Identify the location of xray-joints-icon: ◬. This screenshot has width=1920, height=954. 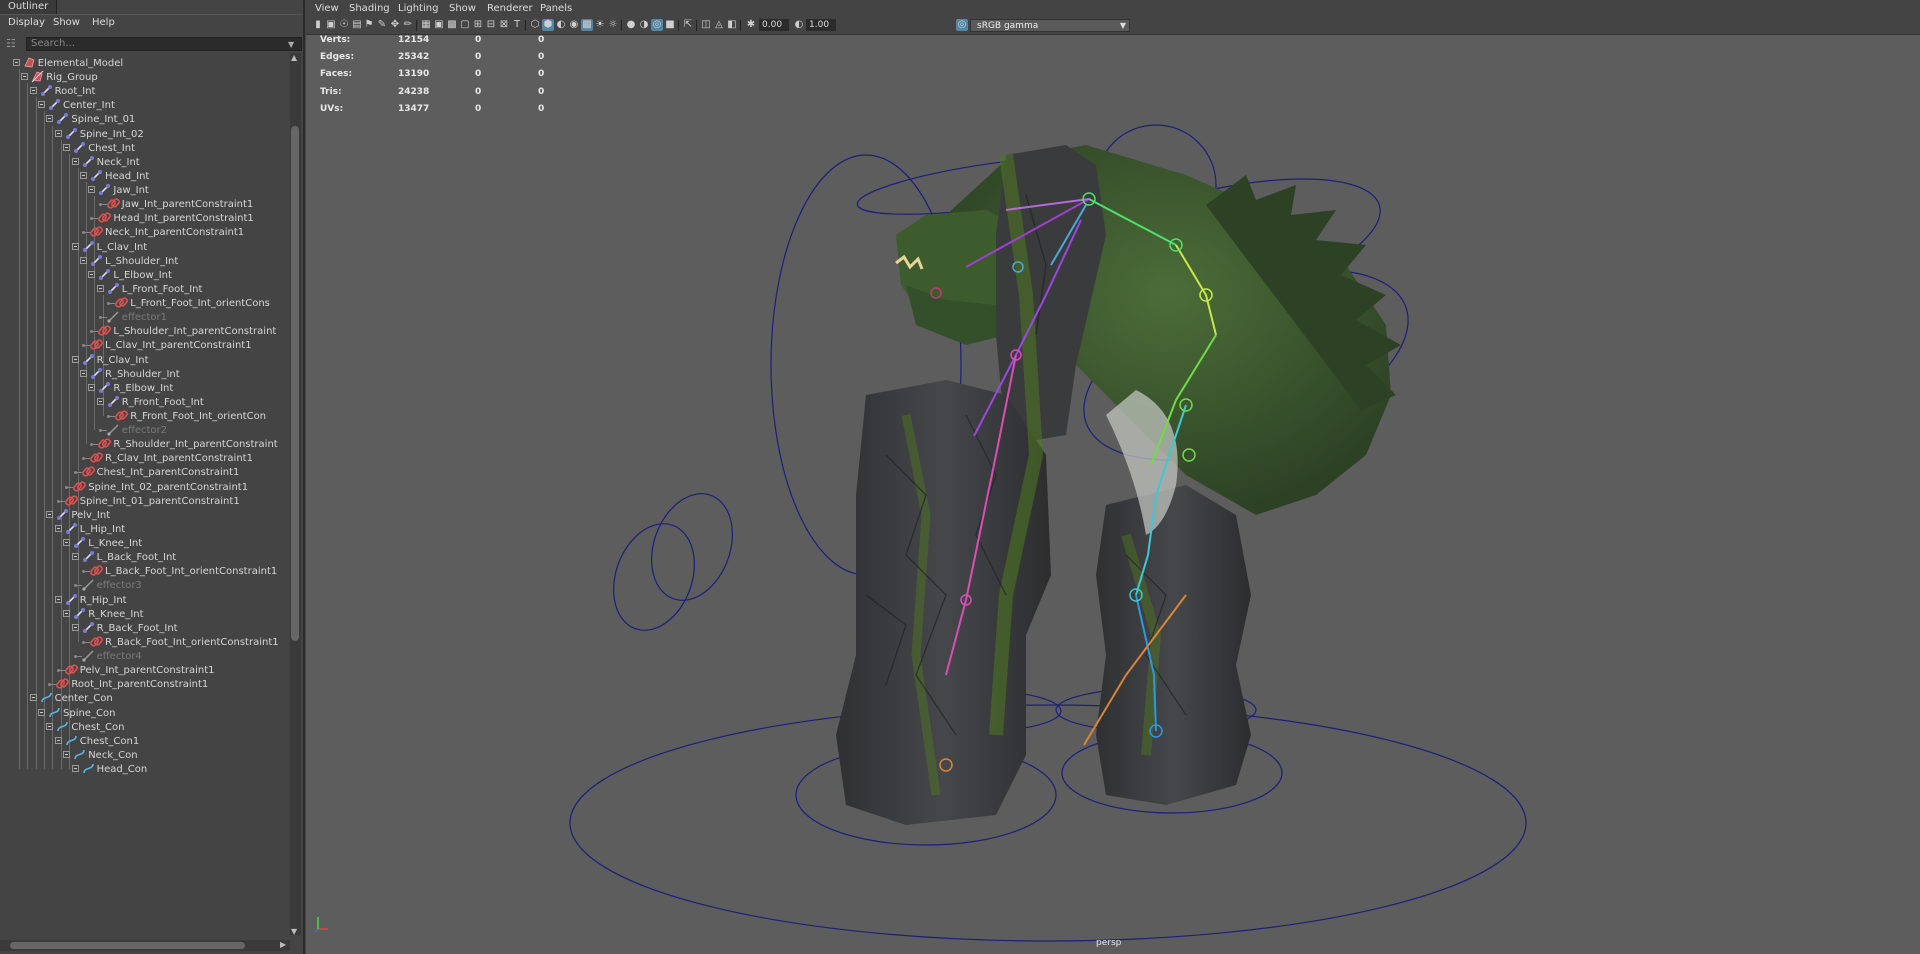
(719, 25).